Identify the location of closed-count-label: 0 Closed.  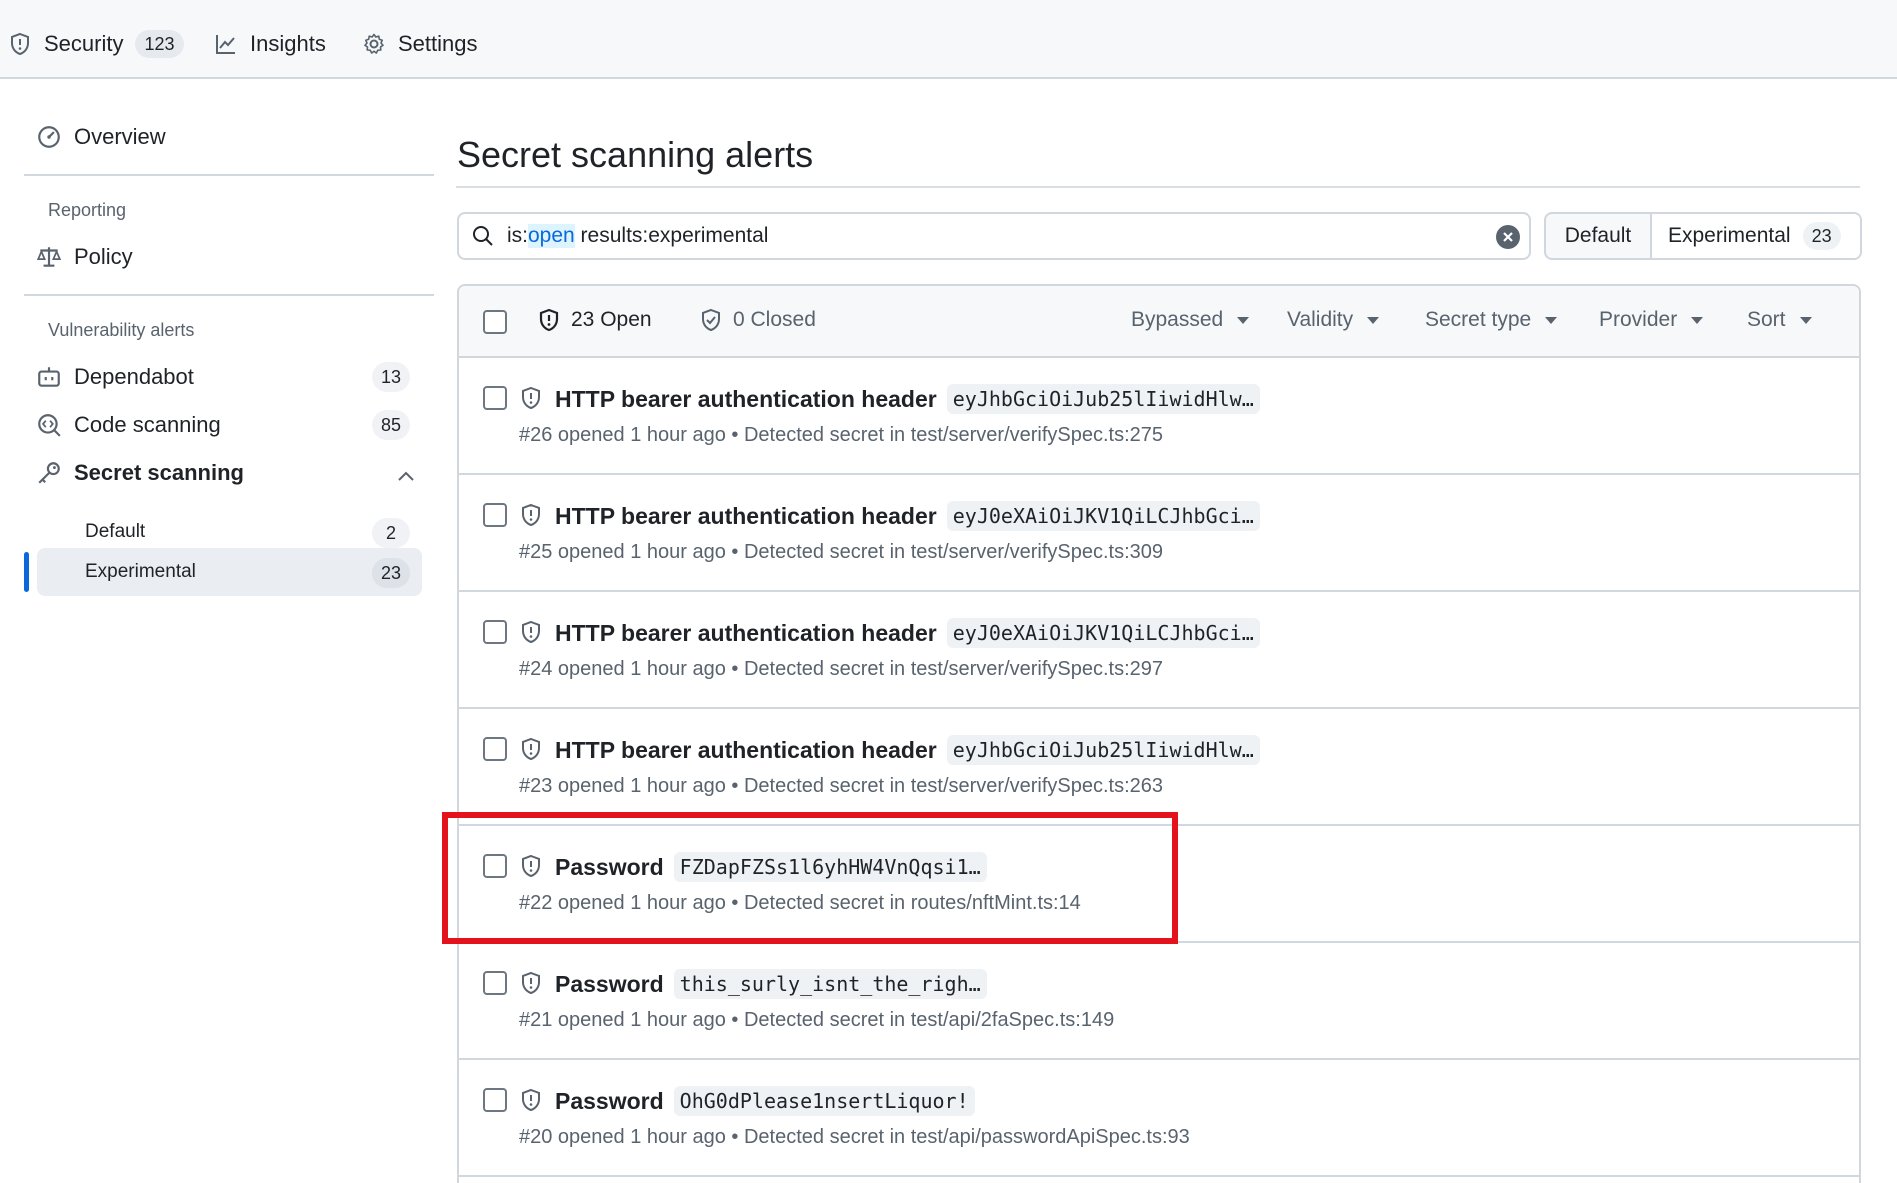
(774, 319).